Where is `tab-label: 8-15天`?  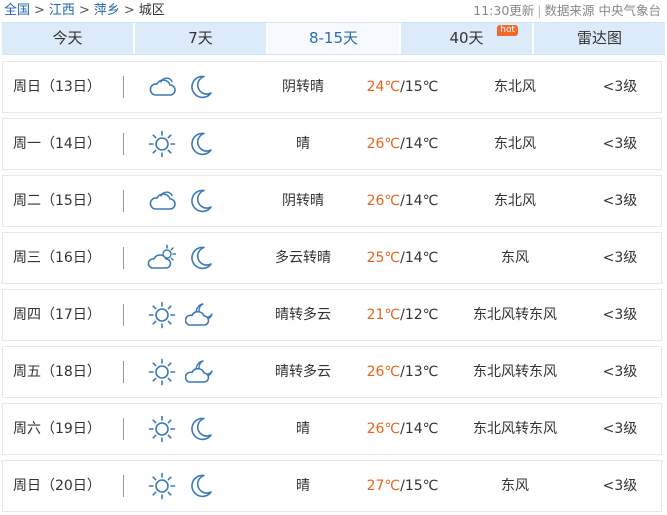
tab-label: 8-15天 is located at coordinates (333, 38).